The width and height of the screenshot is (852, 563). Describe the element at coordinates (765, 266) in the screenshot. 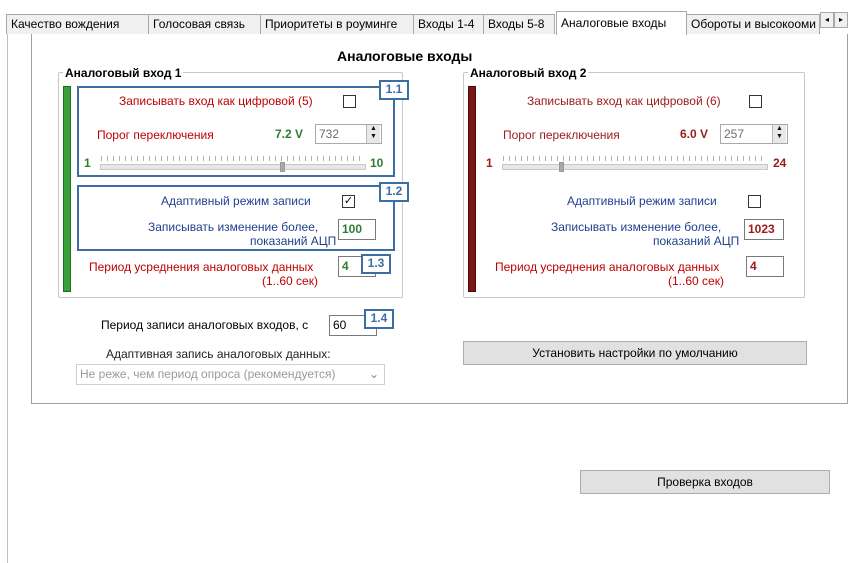

I see `period-value-input-2: 4` at that location.